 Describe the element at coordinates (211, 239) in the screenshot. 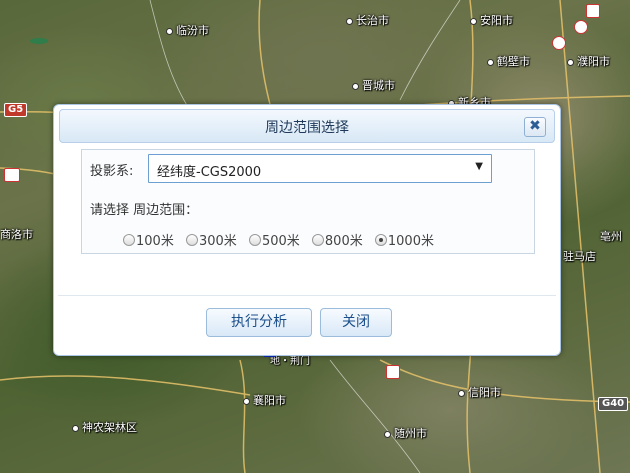

I see `radio-300m: 300米` at that location.